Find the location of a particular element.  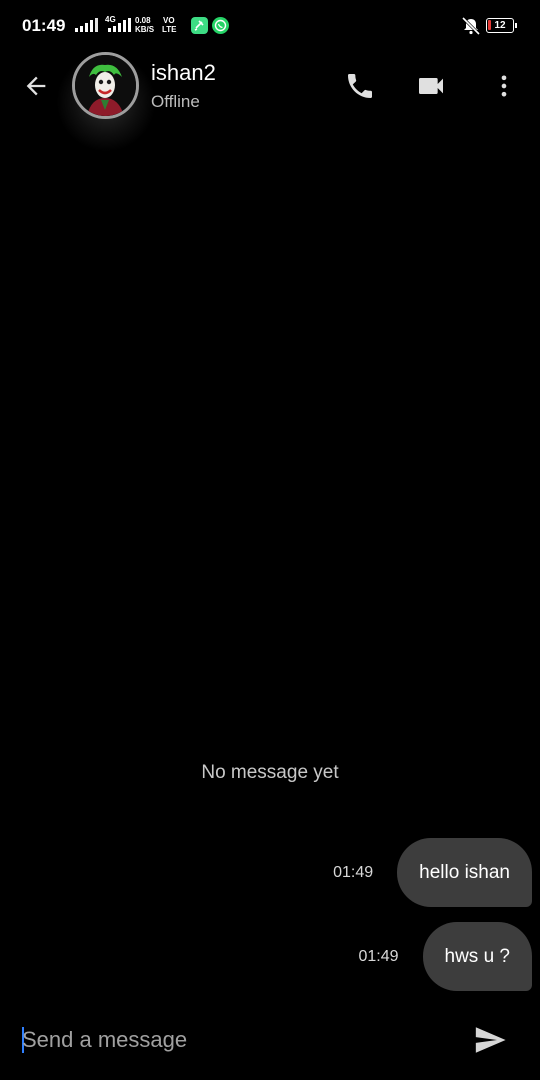

contact-status: Offline is located at coordinates (175, 101).